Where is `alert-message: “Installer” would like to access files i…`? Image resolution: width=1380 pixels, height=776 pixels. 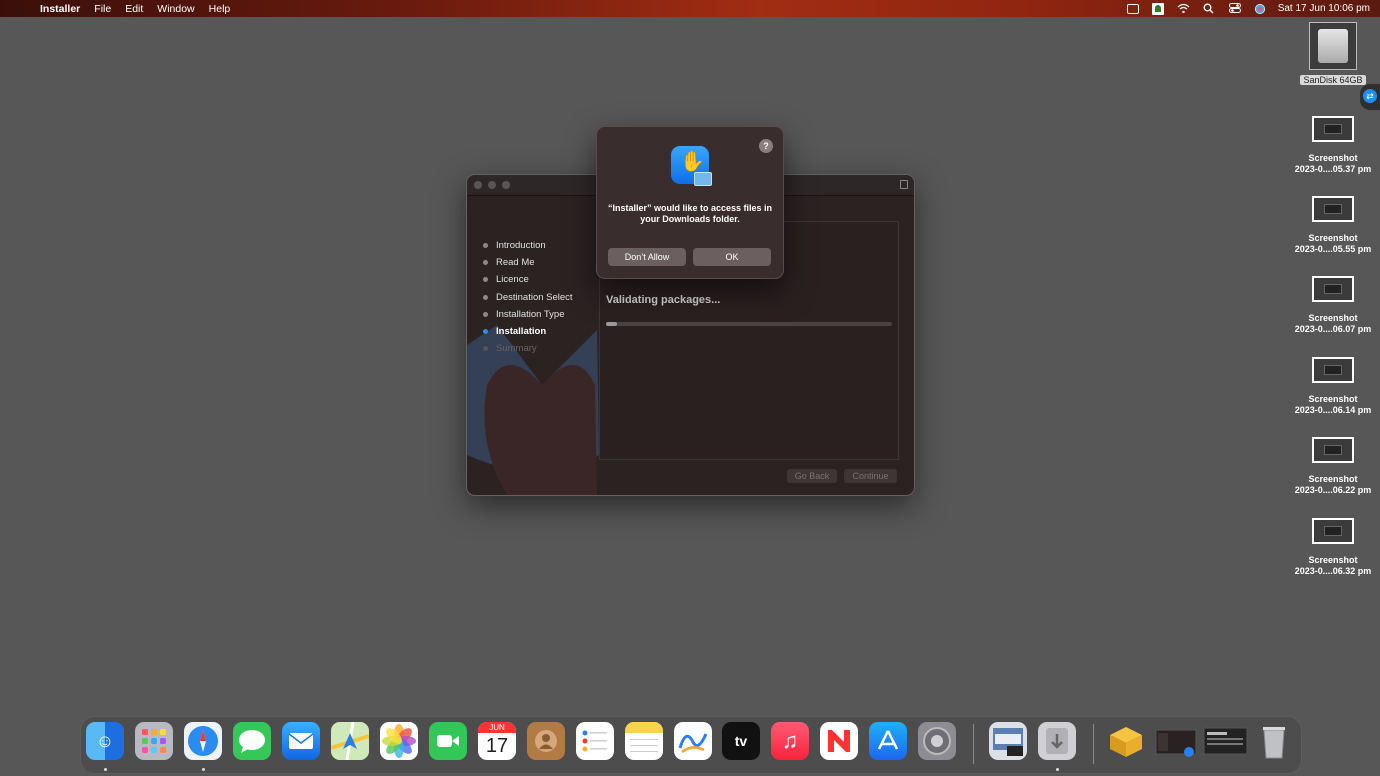
alert-message: “Installer” would like to access files i… is located at coordinates (690, 213).